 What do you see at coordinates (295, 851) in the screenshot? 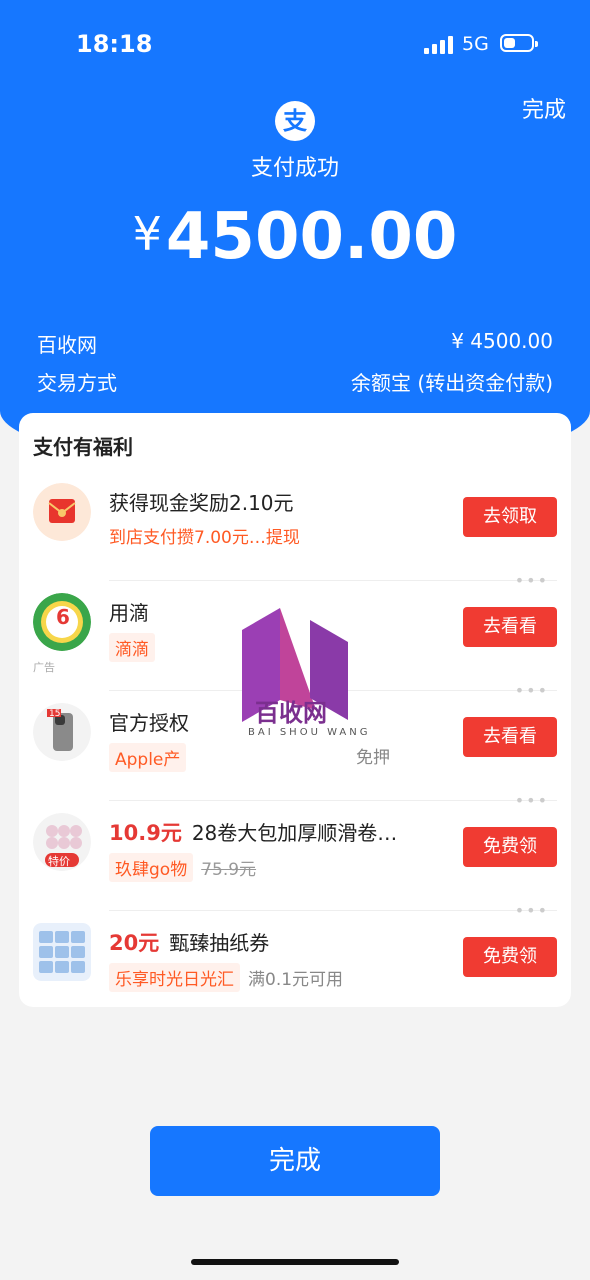
I see `benefit-item-tissue-rolls: ••• 特价 10.9元 28卷大包加厚顺滑卷… 玖肆go物 75.9元 免费领` at bounding box center [295, 851].